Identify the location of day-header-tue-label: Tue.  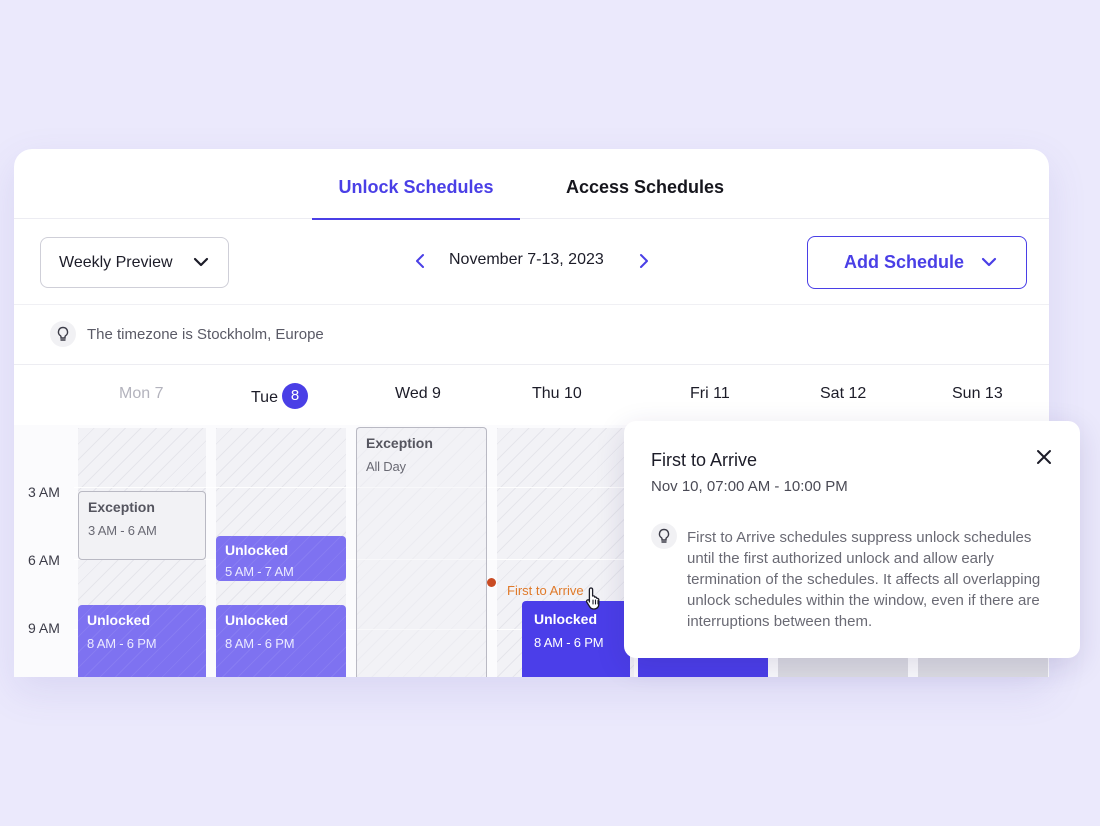
(264, 398).